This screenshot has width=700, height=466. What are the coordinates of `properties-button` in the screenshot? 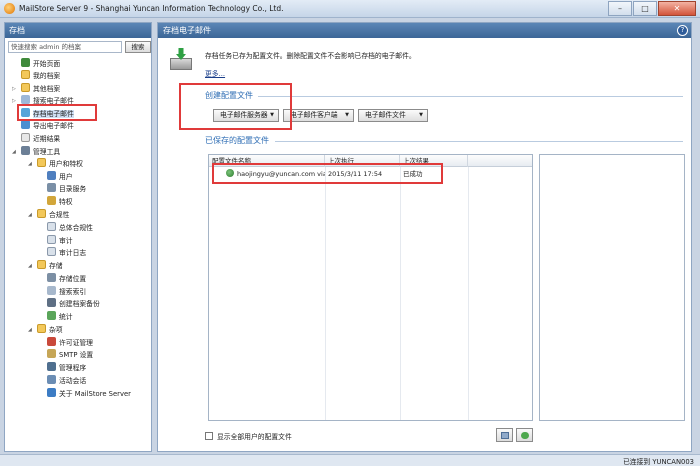 It's located at (504, 435).